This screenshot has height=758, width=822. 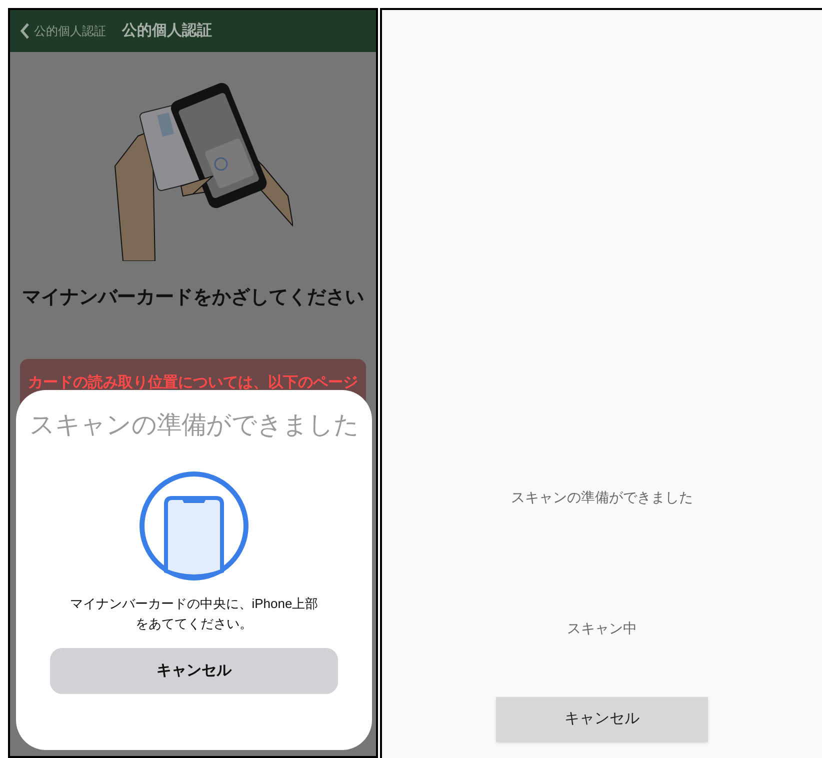 What do you see at coordinates (194, 526) in the screenshot?
I see `phone-scan-icon` at bounding box center [194, 526].